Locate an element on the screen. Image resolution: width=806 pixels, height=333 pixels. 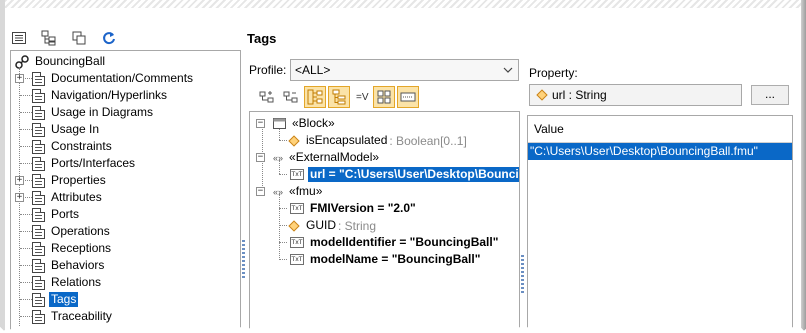
tree-root: BouncingBall is located at coordinates (61, 61).